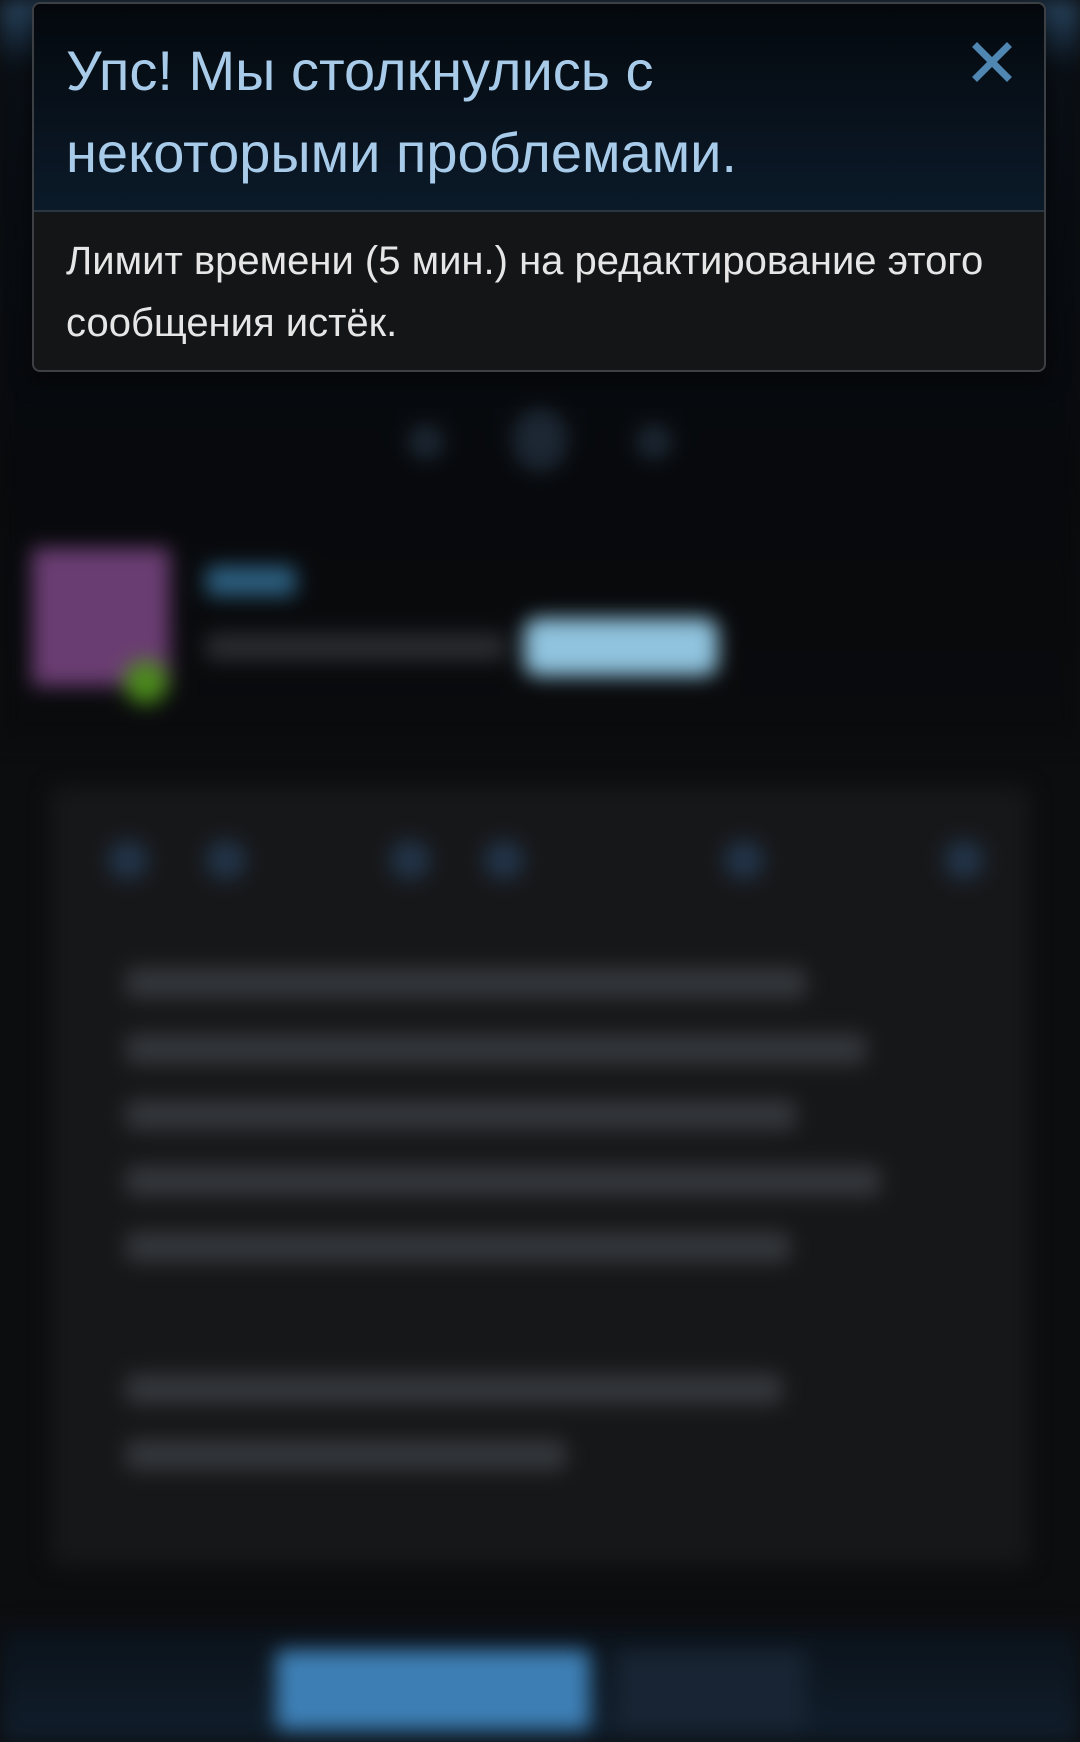 Image resolution: width=1080 pixels, height=1742 pixels. I want to click on close-button, so click(992, 62).